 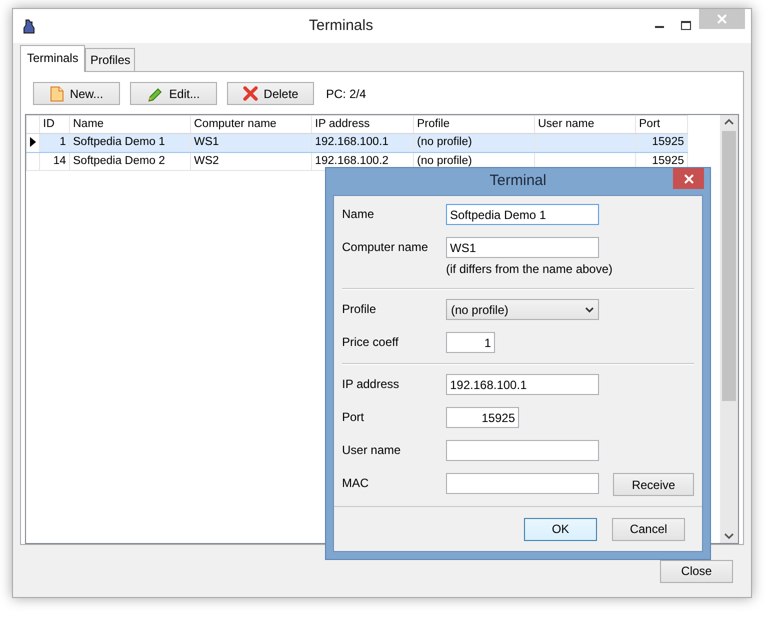 What do you see at coordinates (371, 384) in the screenshot?
I see `field-label: IP address` at bounding box center [371, 384].